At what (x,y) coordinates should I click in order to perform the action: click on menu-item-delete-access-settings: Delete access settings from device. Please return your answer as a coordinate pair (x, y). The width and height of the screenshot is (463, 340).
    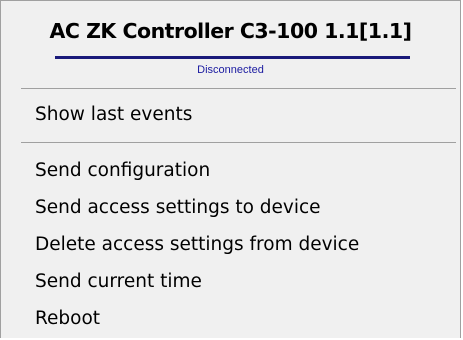
    Looking at the image, I should click on (243, 245).